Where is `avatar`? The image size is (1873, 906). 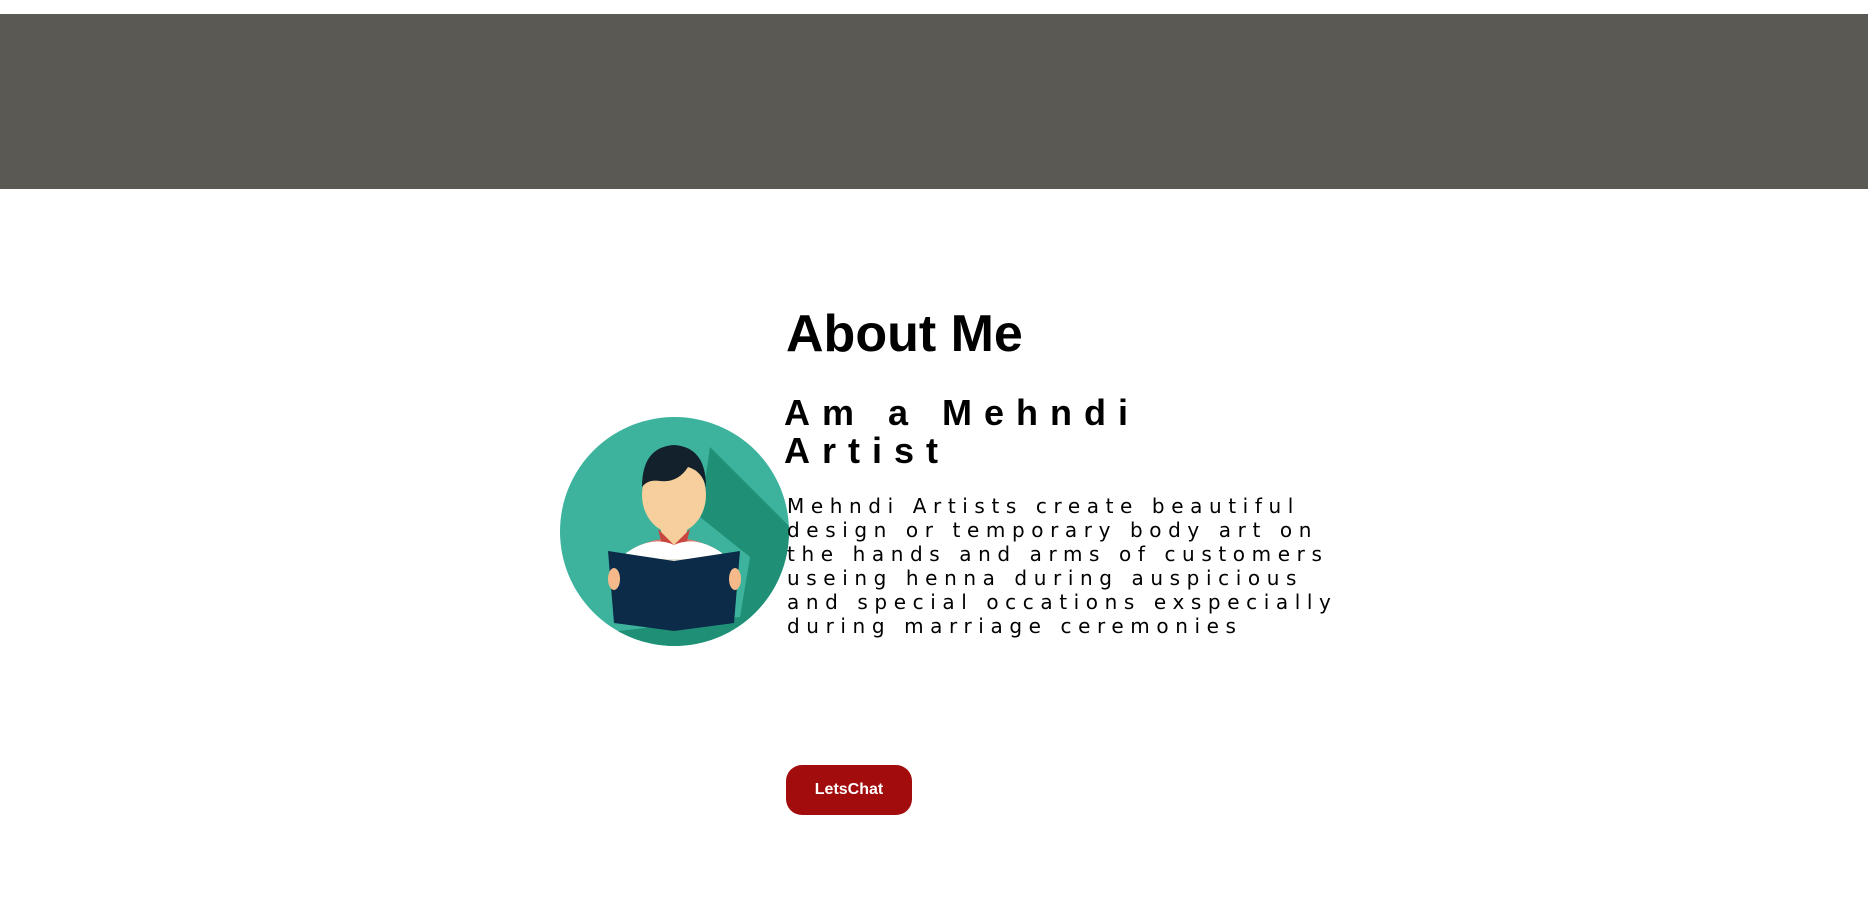
avatar is located at coordinates (674, 531).